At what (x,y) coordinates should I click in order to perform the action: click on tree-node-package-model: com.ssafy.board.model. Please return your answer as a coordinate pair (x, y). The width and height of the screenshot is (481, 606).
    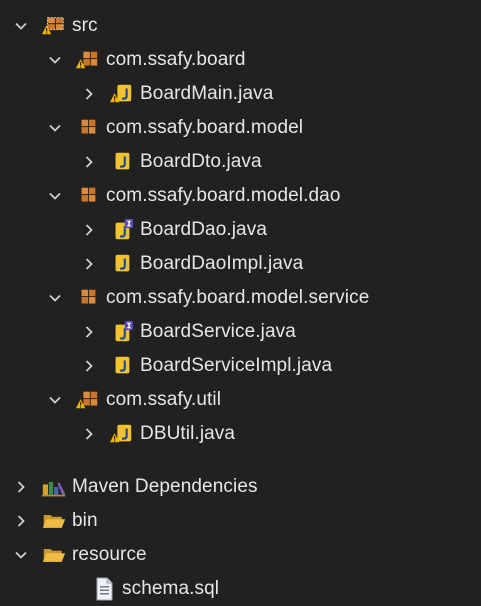
    Looking at the image, I should click on (174, 128).